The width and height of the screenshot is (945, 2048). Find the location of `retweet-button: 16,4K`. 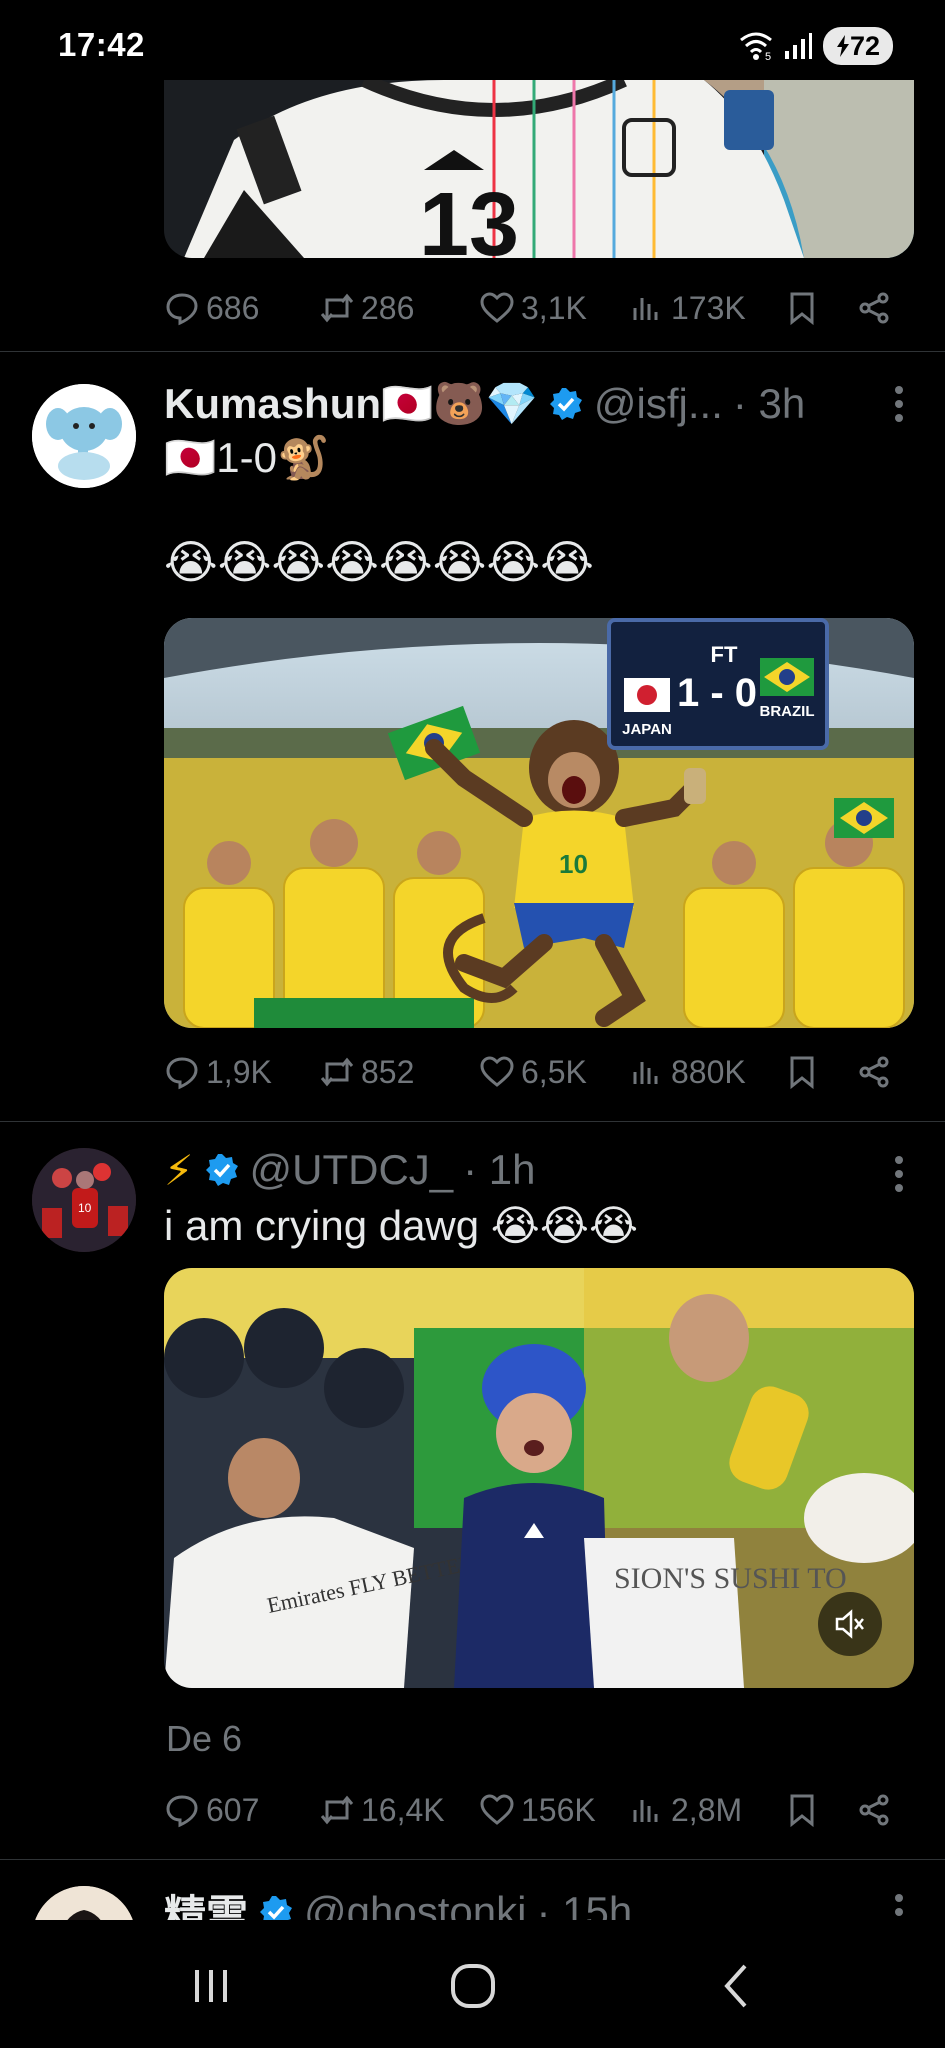

retweet-button: 16,4K is located at coordinates (399, 1810).